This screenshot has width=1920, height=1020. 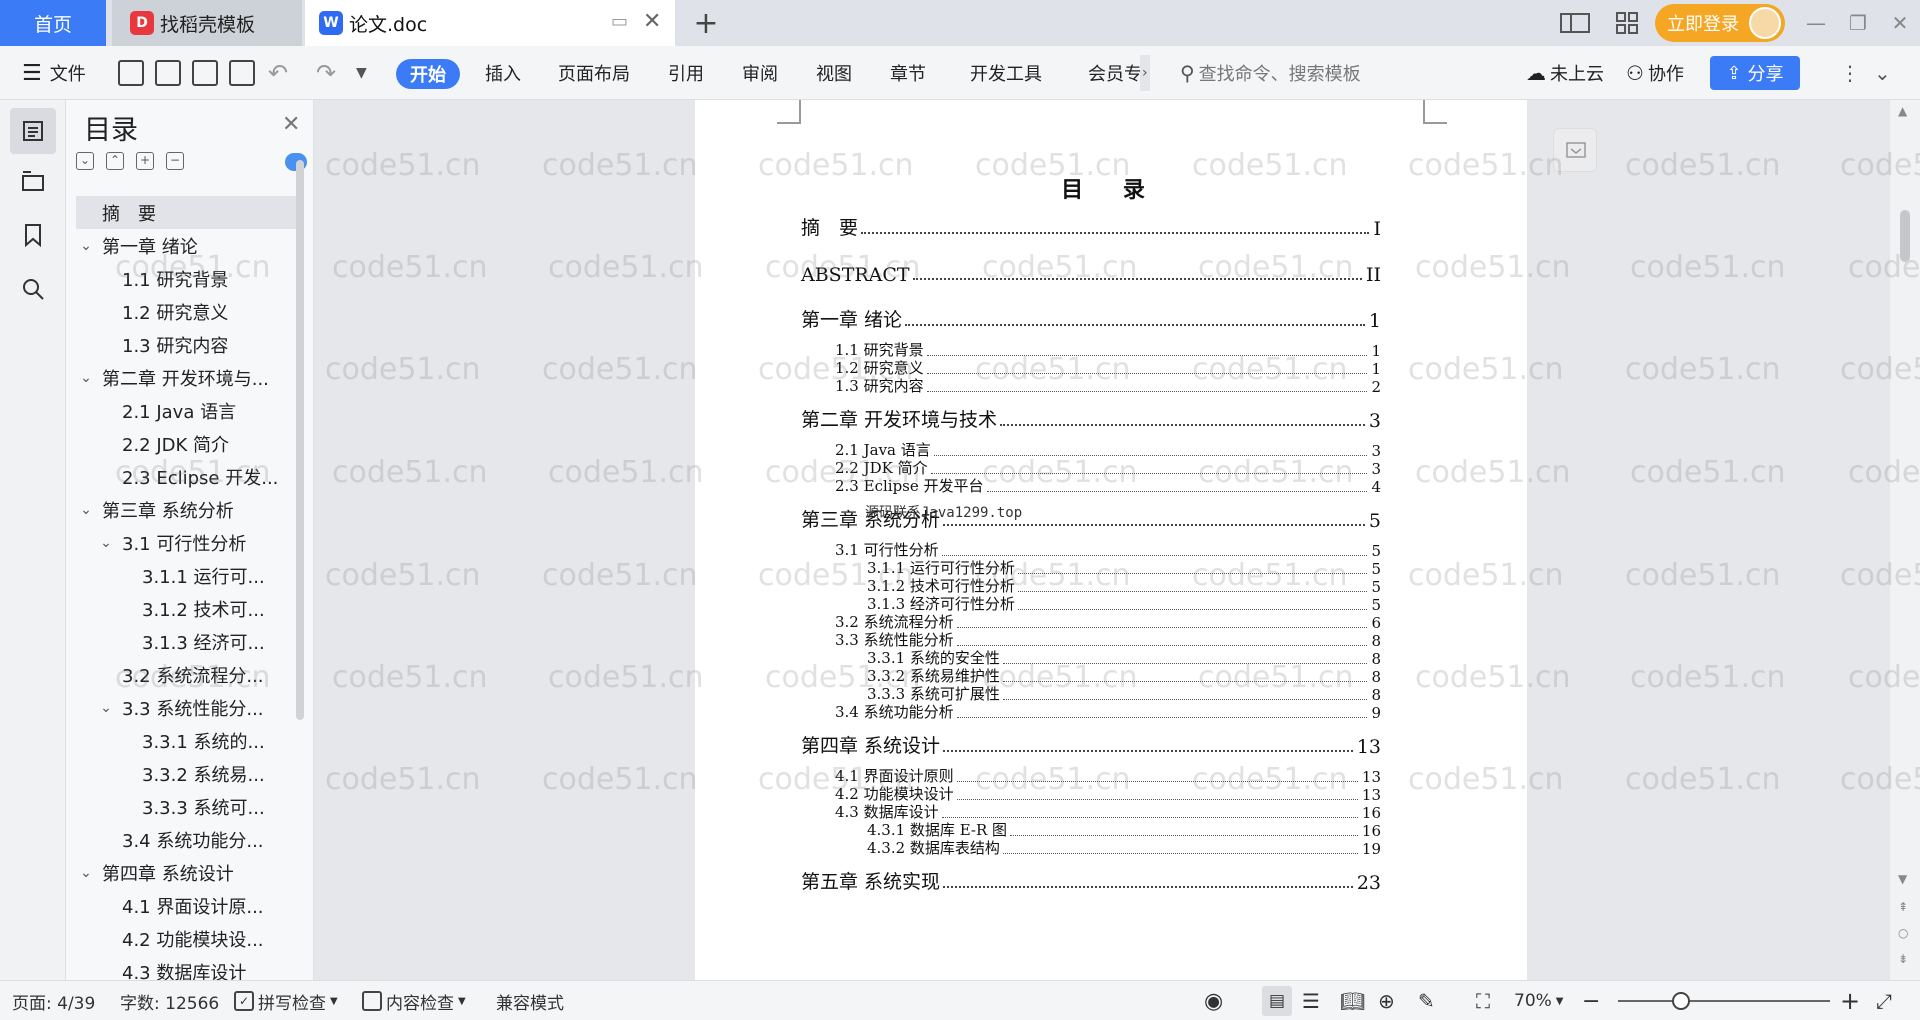 What do you see at coordinates (1720, 23) in the screenshot?
I see `login-button: 立即登录` at bounding box center [1720, 23].